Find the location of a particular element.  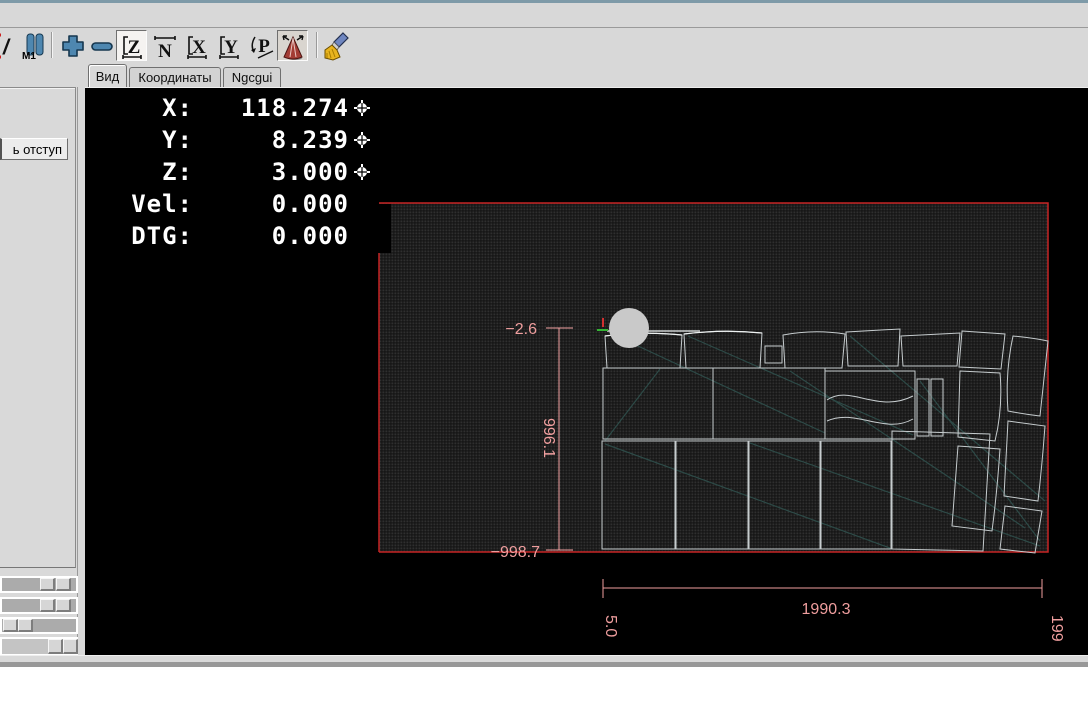

bottom-strip-shadow is located at coordinates (544, 664).